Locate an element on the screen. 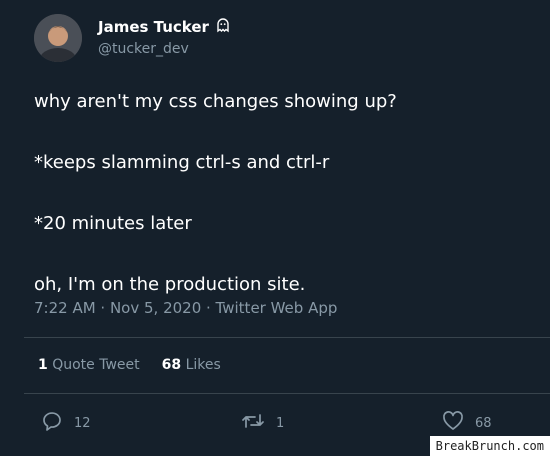  action-bar: 12 1 68 is located at coordinates (275, 424).